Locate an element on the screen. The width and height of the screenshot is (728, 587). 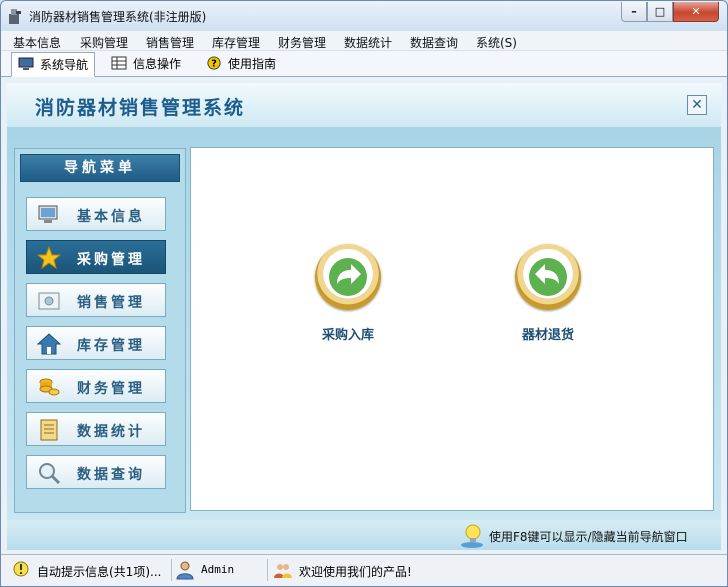
arrow-left-icon is located at coordinates (548, 277).